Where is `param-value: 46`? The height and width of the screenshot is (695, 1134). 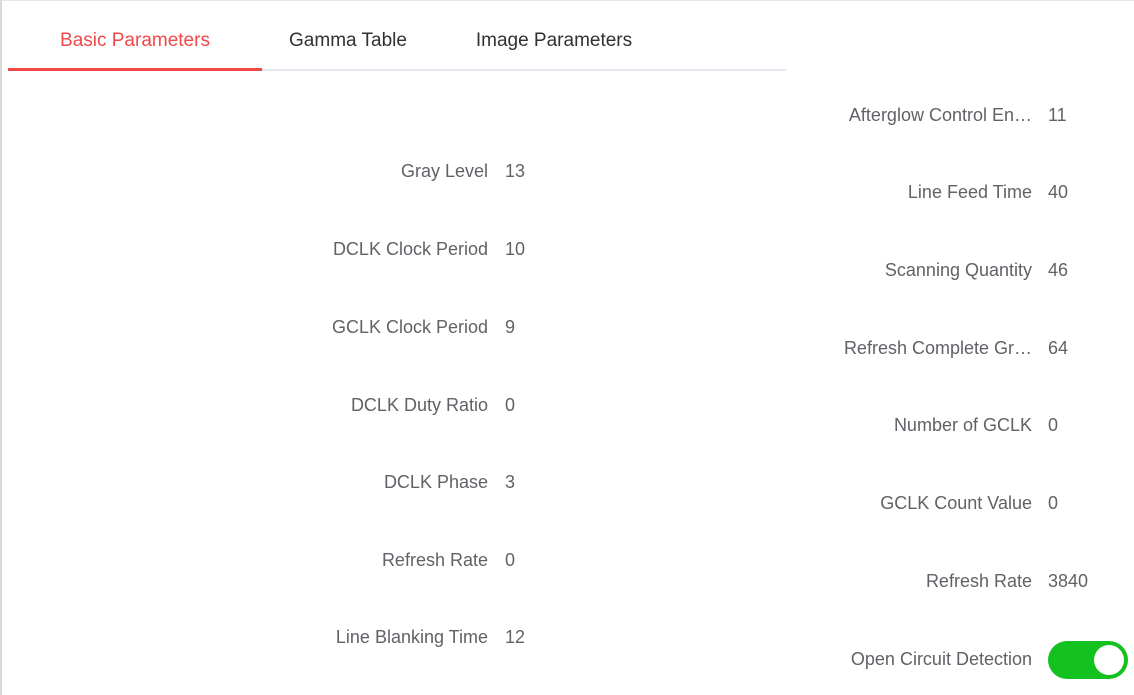 param-value: 46 is located at coordinates (1058, 270).